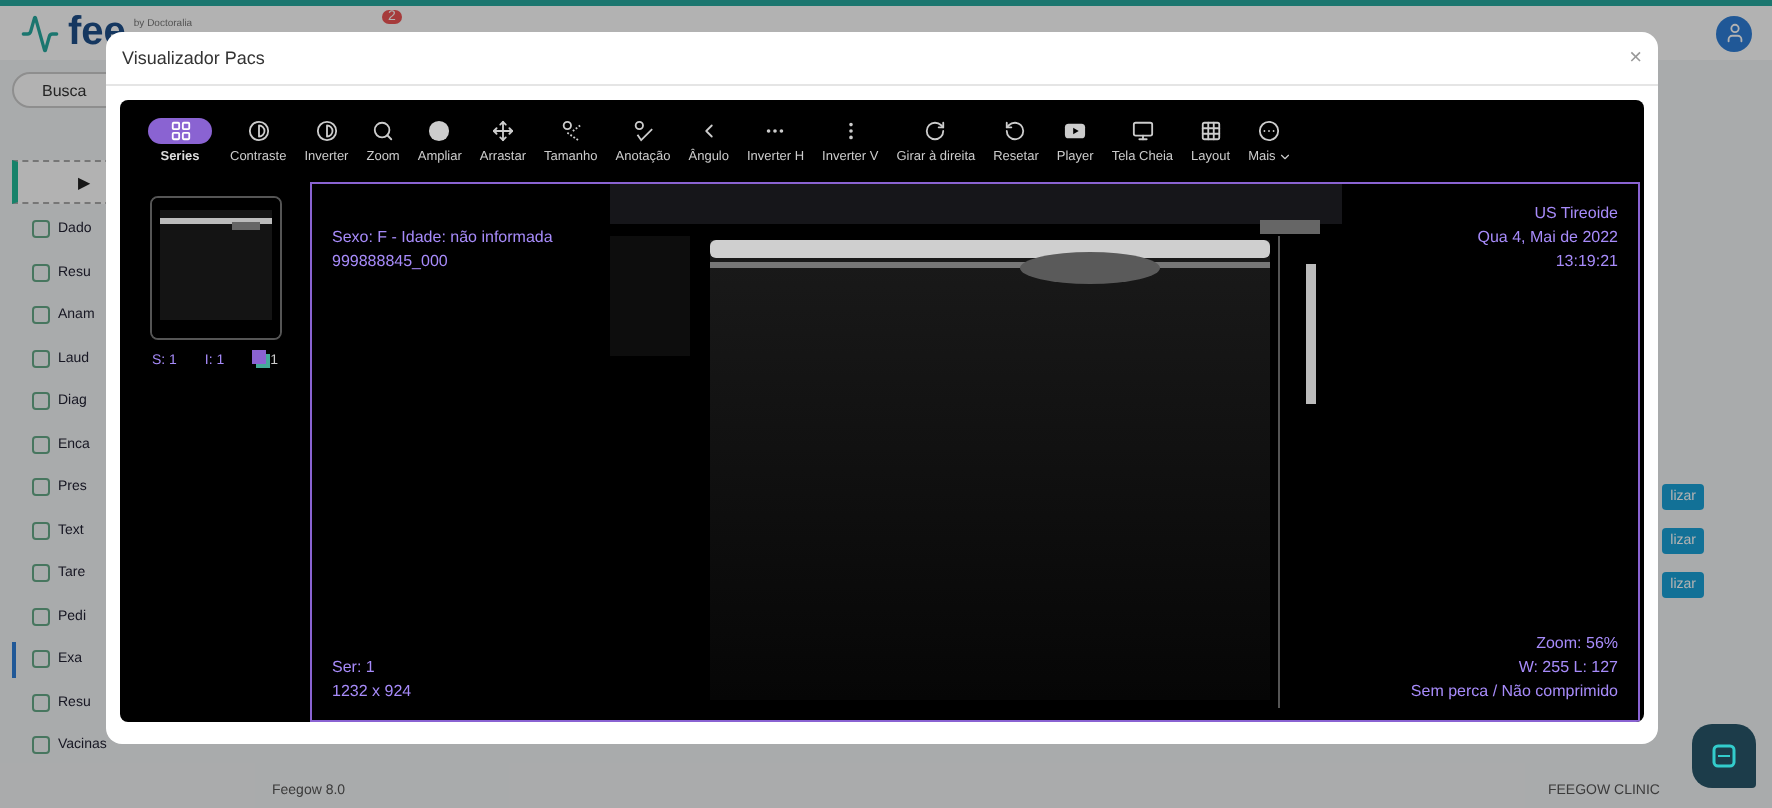 The image size is (1772, 808). What do you see at coordinates (1568, 667) in the screenshot?
I see `overlay-text: W: 255 L: 127` at bounding box center [1568, 667].